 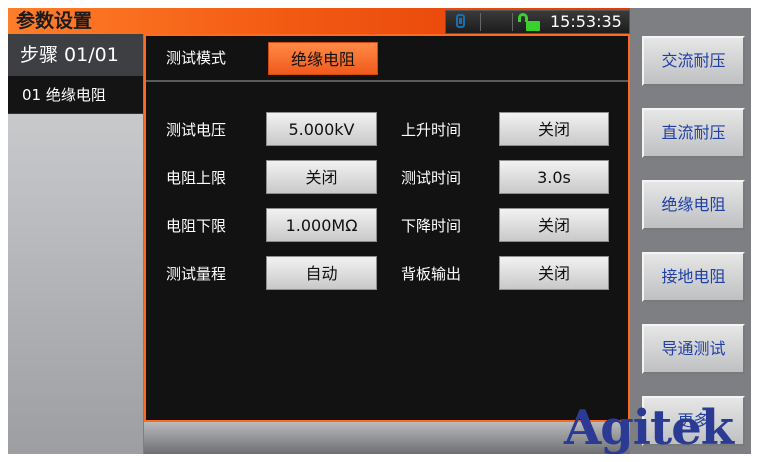 What do you see at coordinates (321, 177) in the screenshot?
I see `resistance-upper-field: 关闭` at bounding box center [321, 177].